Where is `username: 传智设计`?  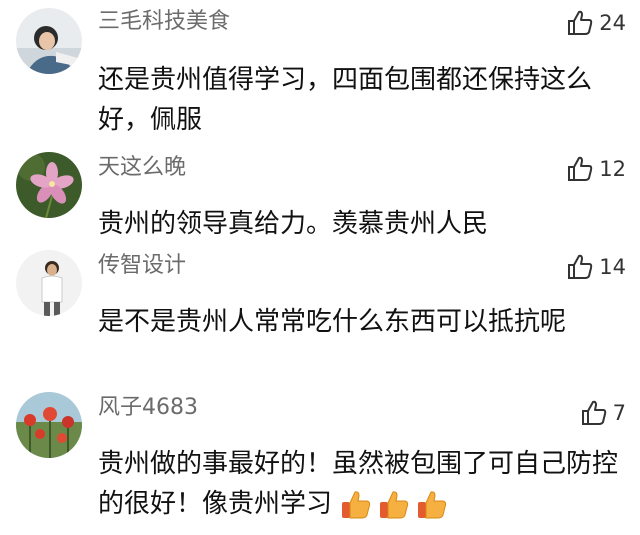 username: 传智设计 is located at coordinates (142, 266).